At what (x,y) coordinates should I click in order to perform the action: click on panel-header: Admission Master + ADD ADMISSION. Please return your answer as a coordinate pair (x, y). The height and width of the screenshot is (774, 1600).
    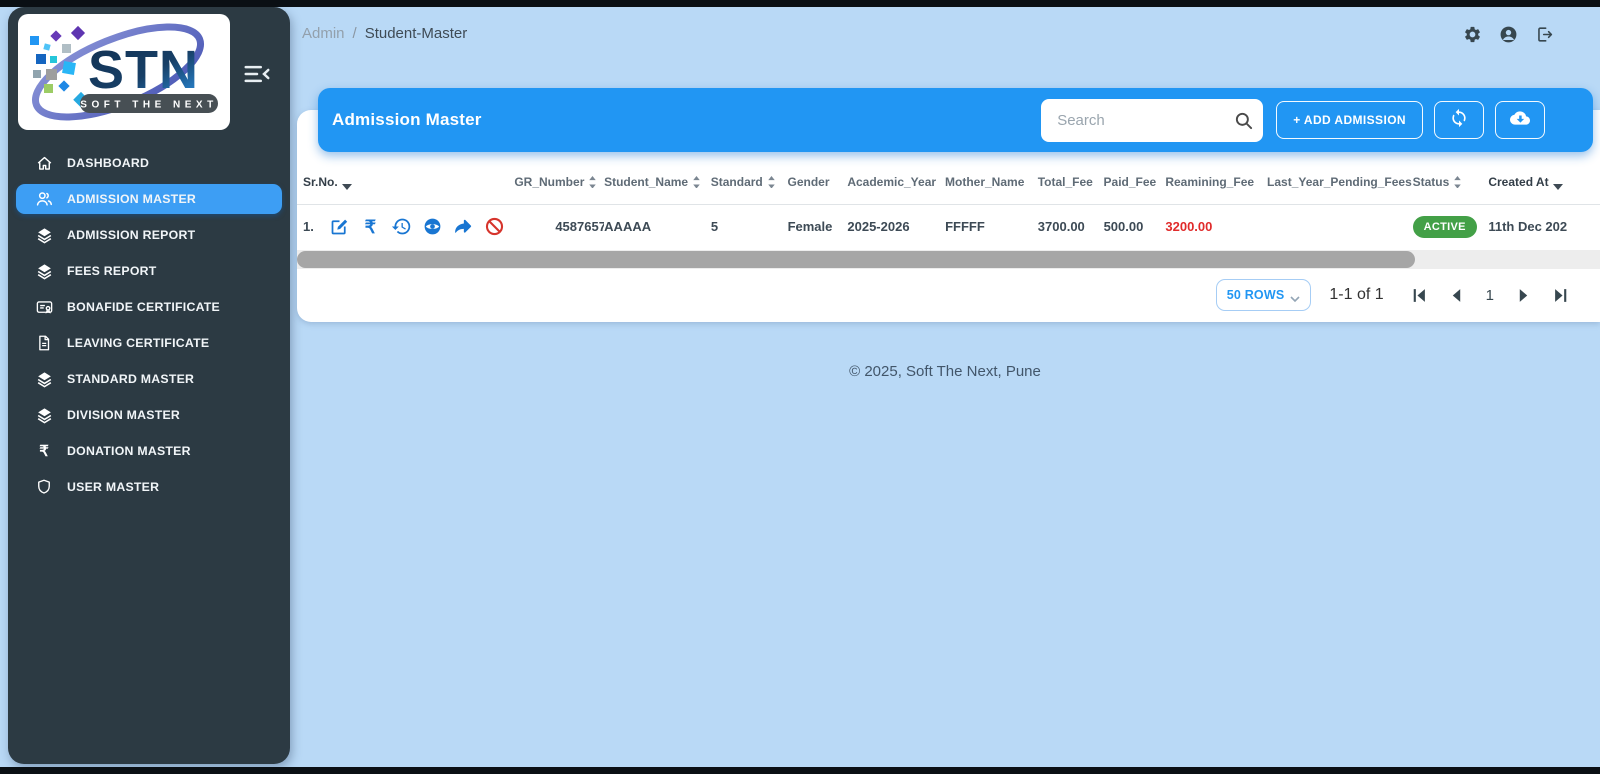
    Looking at the image, I should click on (955, 120).